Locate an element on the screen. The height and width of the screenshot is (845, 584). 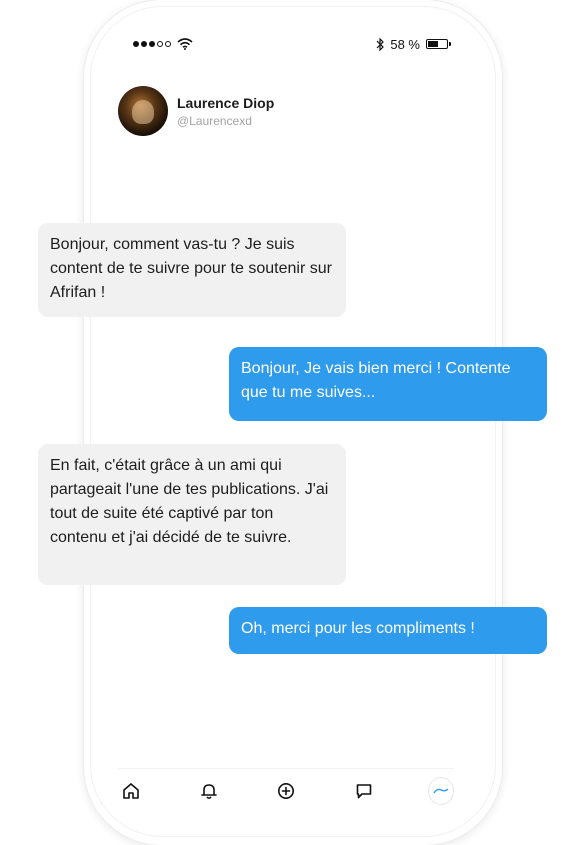
wifi-icon is located at coordinates (185, 44).